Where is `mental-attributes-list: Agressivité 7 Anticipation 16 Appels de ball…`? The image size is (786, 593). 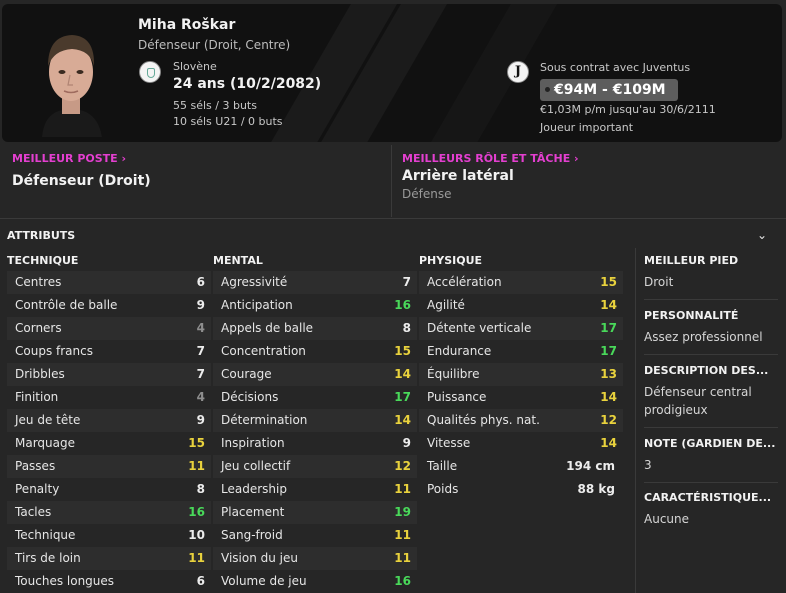 mental-attributes-list: Agressivité 7 Anticipation 16 Appels de ball… is located at coordinates (315, 432).